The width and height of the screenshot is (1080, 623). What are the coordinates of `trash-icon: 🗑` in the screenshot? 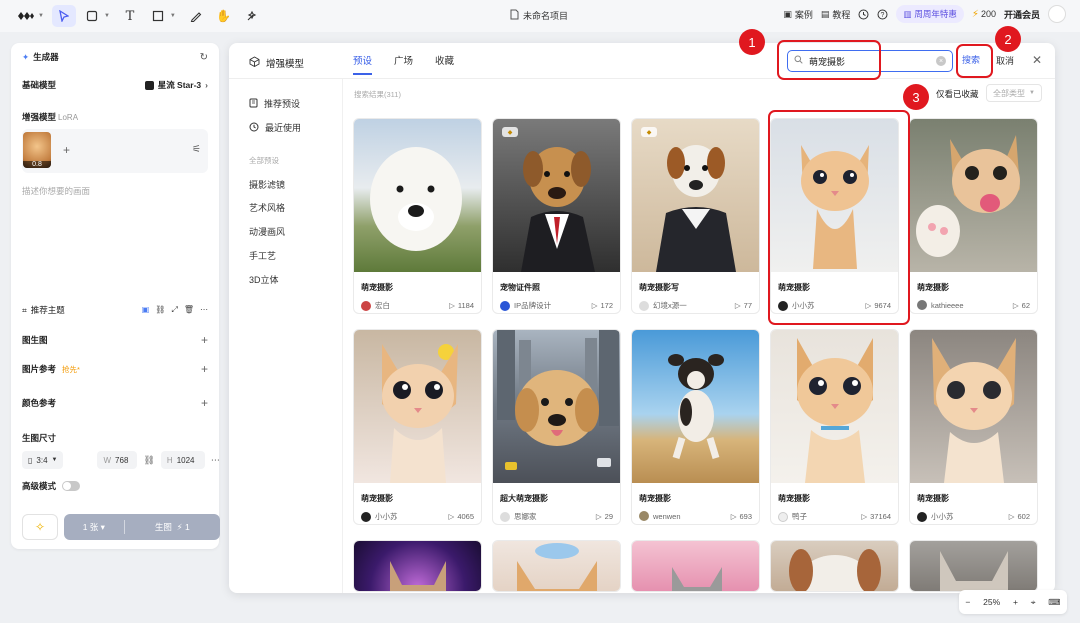 It's located at (189, 310).